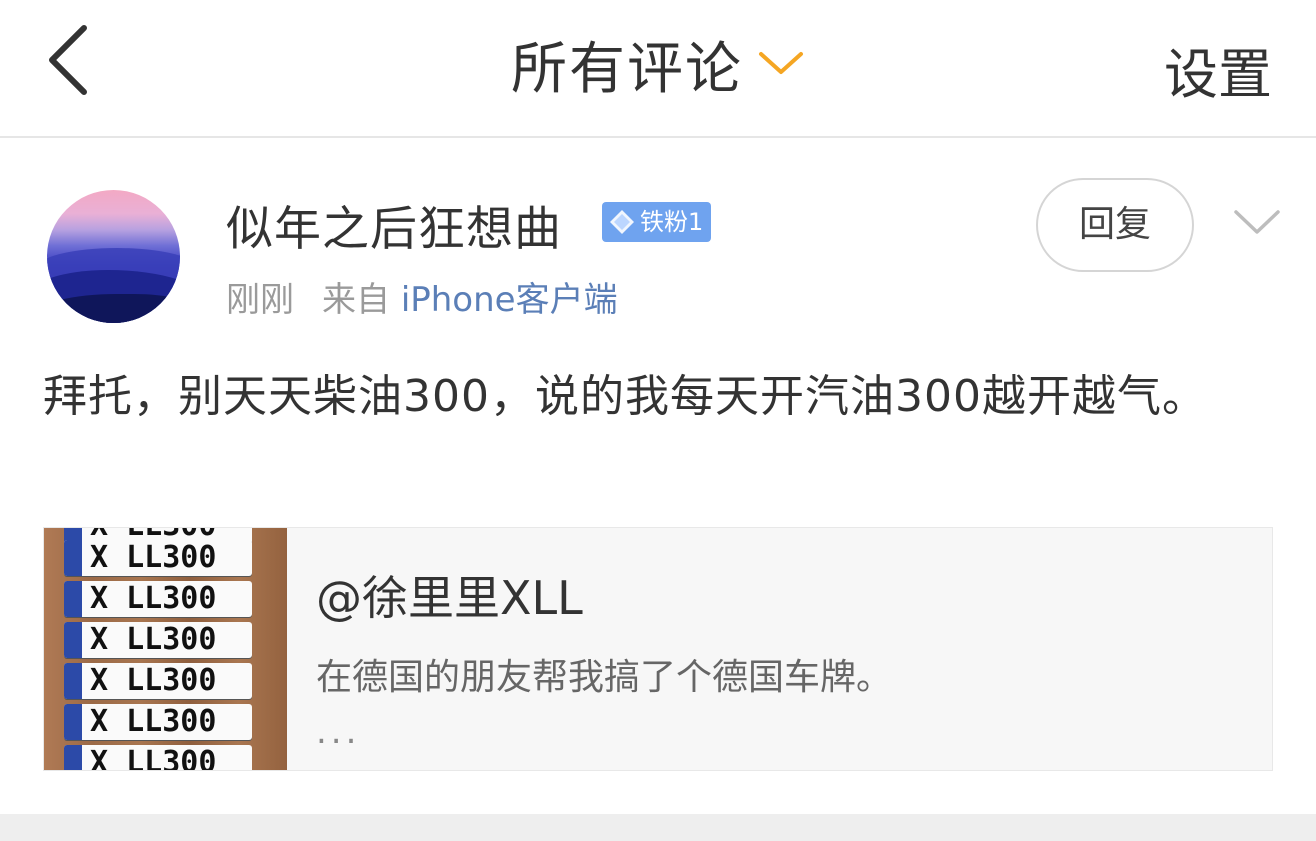 The width and height of the screenshot is (1316, 841). I want to click on fan-badge: 铁粉1, so click(657, 222).